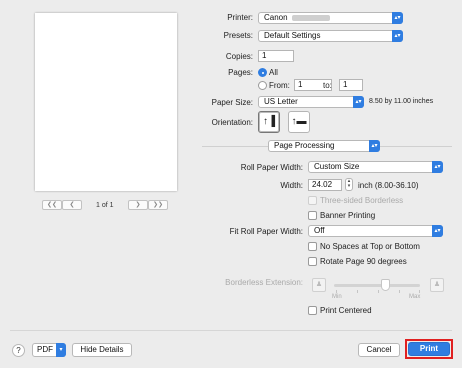 Image resolution: width=462 pixels, height=368 pixels. I want to click on landscape-icon: ↑▬, so click(299, 121).